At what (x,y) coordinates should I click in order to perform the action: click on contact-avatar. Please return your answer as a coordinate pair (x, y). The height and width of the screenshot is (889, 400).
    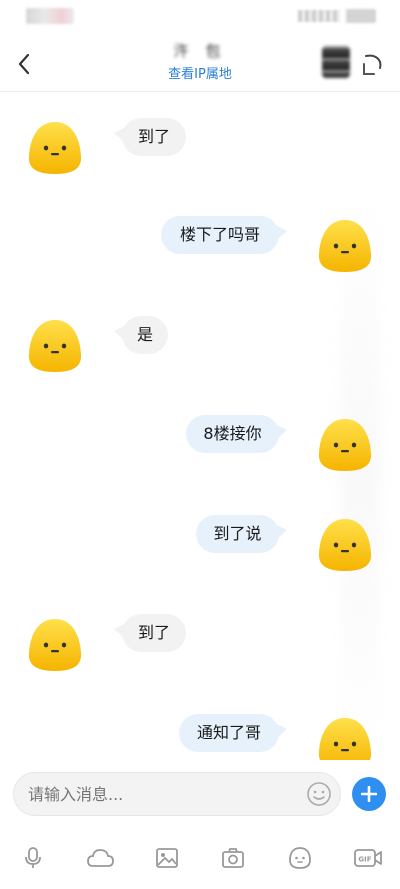
    Looking at the image, I should click on (336, 62).